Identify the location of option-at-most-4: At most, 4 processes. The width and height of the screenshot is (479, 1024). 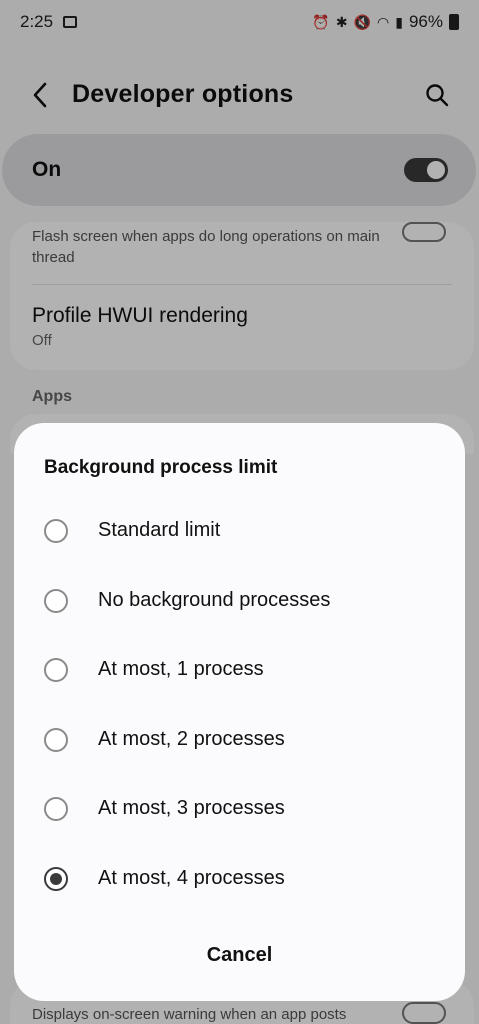
(239, 879).